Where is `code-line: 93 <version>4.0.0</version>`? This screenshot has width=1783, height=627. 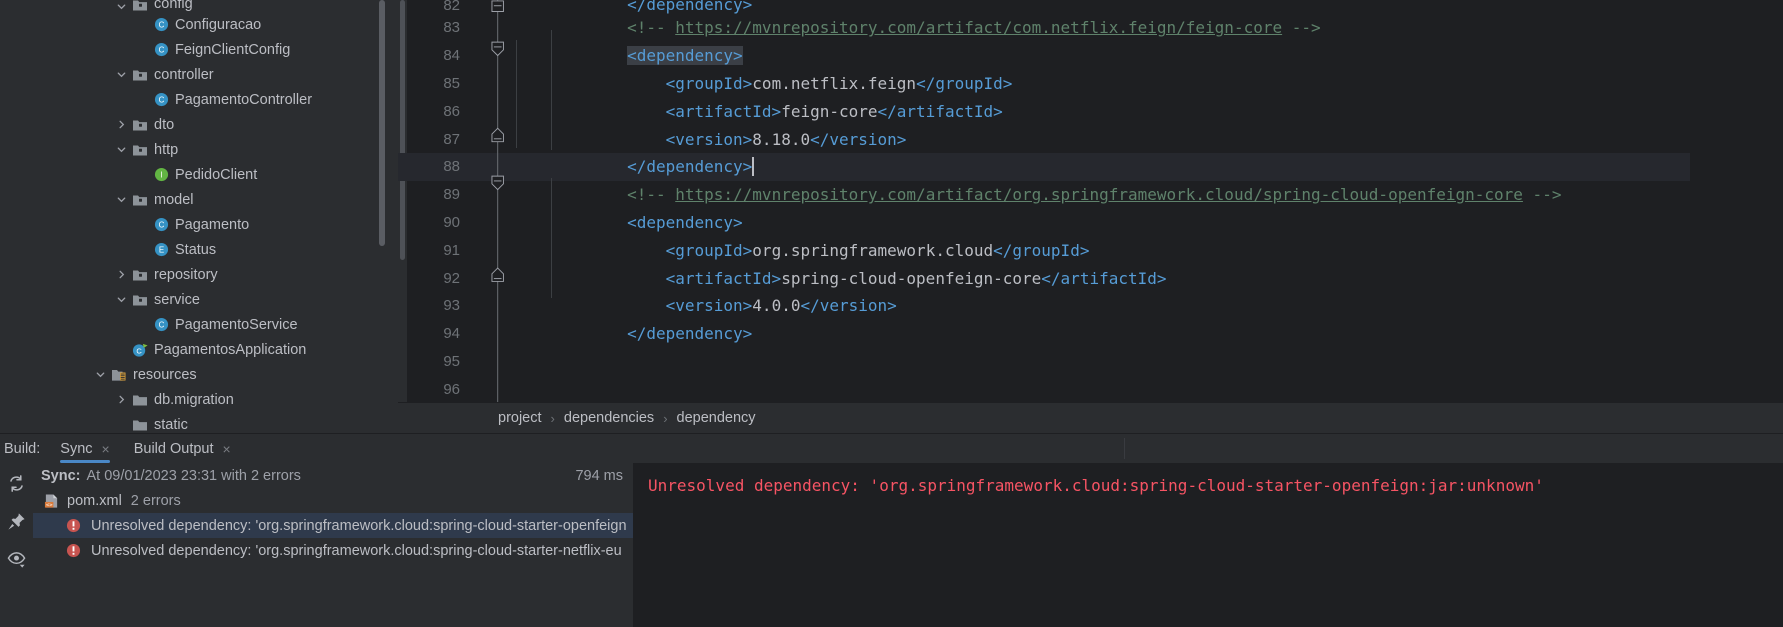
code-line: 93 <version>4.0.0</version> is located at coordinates (1090, 306).